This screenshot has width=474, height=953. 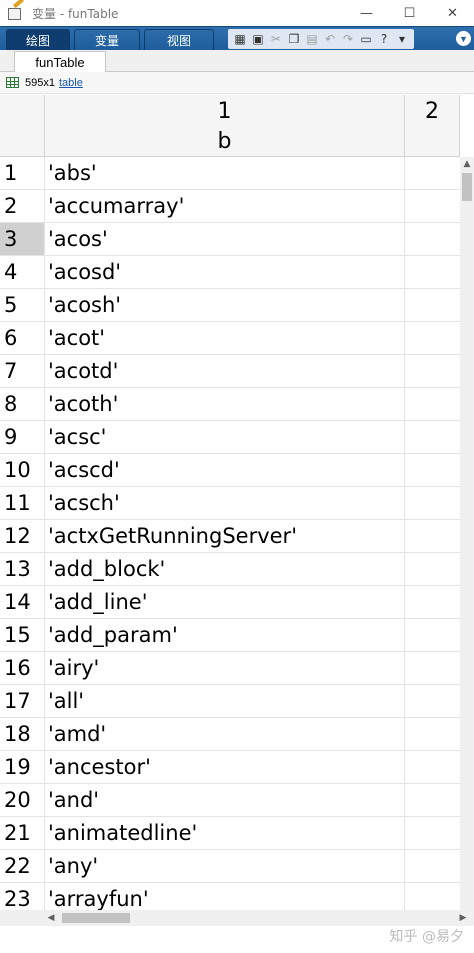 I want to click on row-number: 10, so click(x=22, y=470).